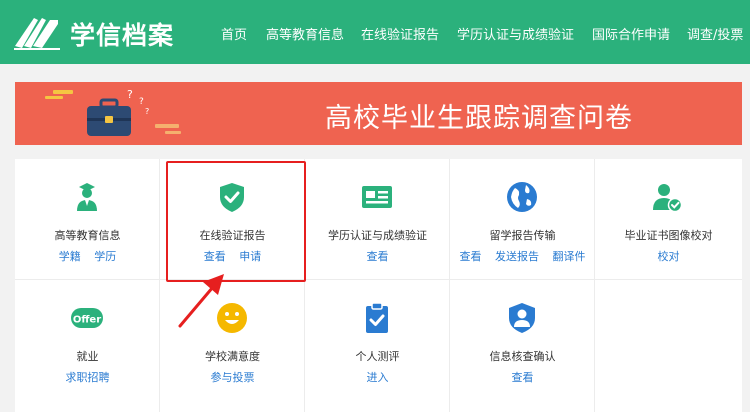  Describe the element at coordinates (668, 198) in the screenshot. I see `user-check-icon` at that location.